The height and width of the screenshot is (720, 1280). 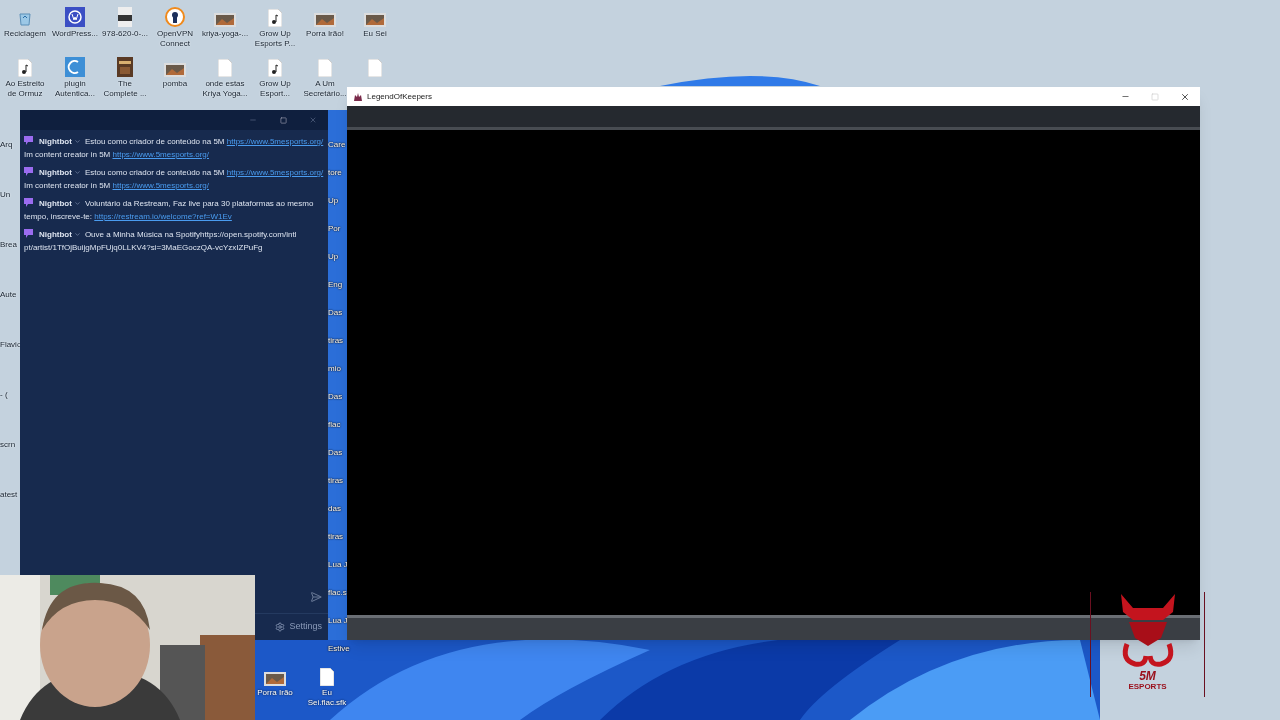 What do you see at coordinates (253, 120) in the screenshot?
I see `minimize-icon` at bounding box center [253, 120].